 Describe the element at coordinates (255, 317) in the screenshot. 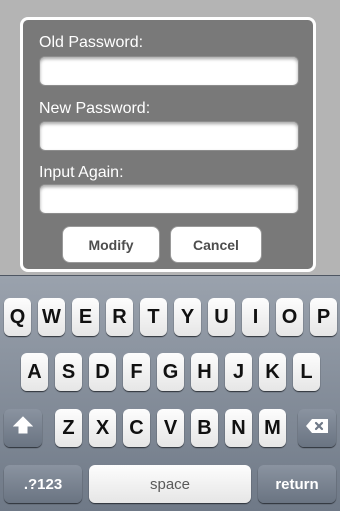

I see `key-i: I` at that location.